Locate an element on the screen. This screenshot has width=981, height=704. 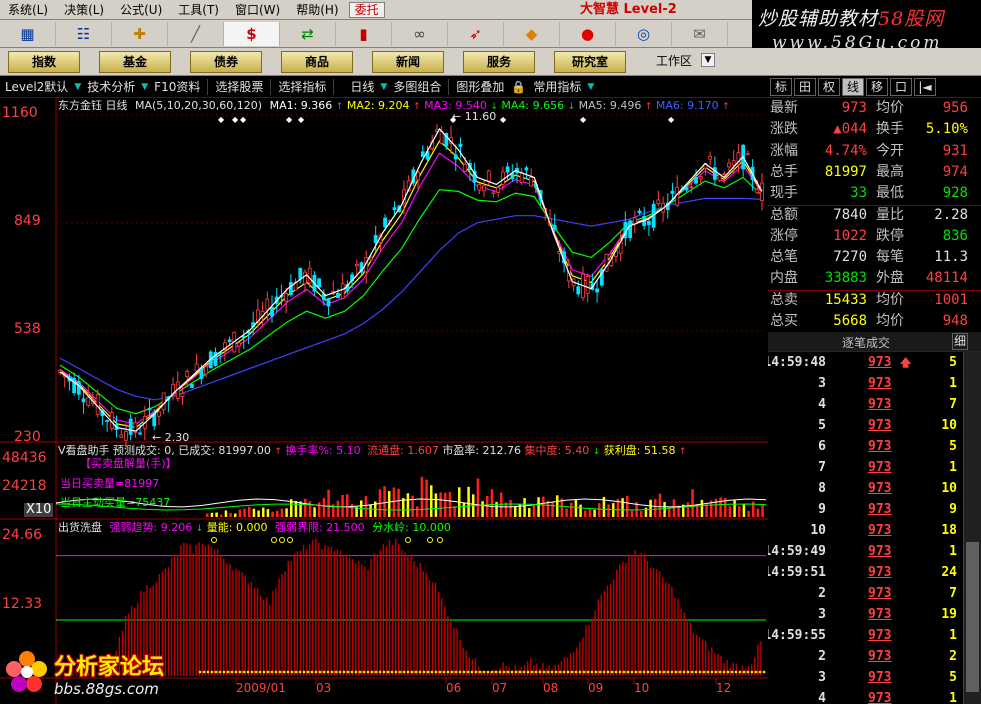
exchange-icon: ⇄ is located at coordinates (308, 33).